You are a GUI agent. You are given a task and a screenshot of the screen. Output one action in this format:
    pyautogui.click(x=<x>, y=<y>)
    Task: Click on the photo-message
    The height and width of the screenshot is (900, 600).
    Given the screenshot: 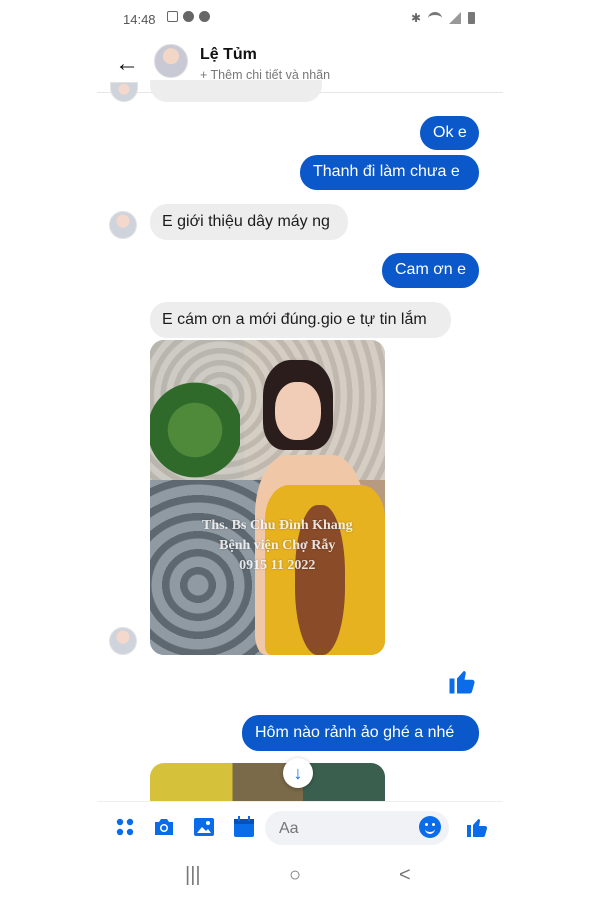 What is the action you would take?
    pyautogui.click(x=267, y=783)
    